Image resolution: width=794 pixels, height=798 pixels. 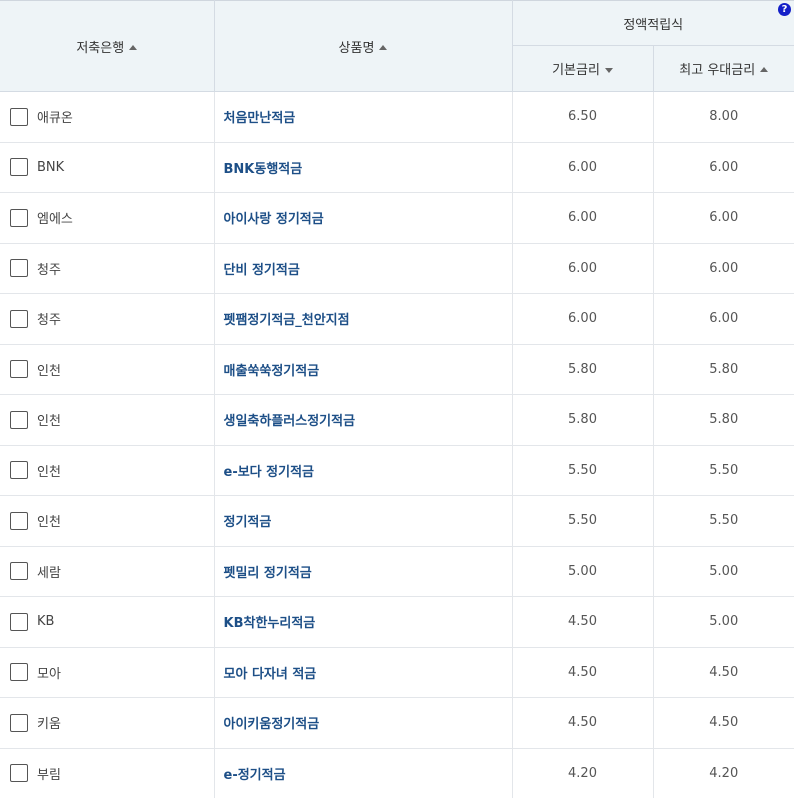 I want to click on product-column-header: 상품명, so click(x=363, y=46).